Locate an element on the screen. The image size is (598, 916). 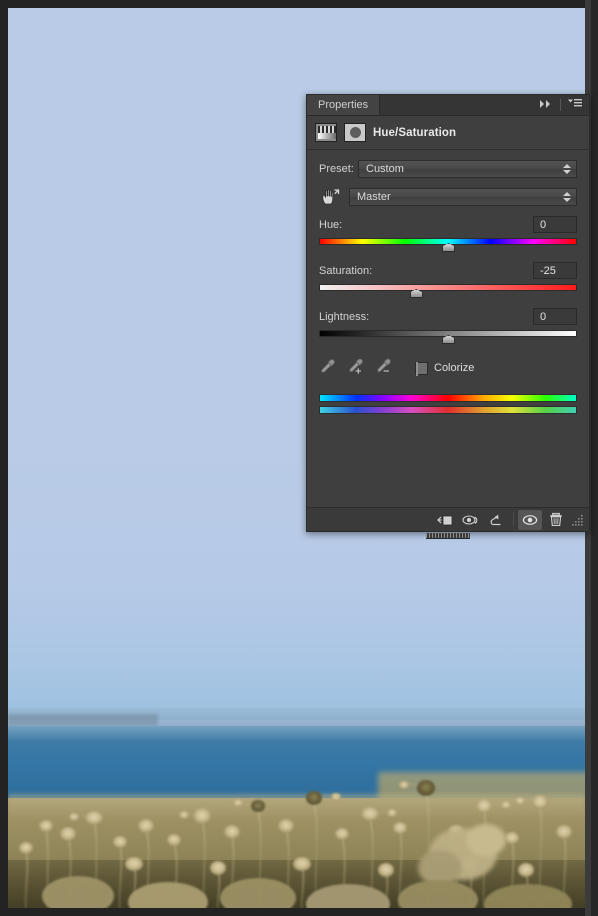
toggle-visibility-button is located at coordinates (530, 519).